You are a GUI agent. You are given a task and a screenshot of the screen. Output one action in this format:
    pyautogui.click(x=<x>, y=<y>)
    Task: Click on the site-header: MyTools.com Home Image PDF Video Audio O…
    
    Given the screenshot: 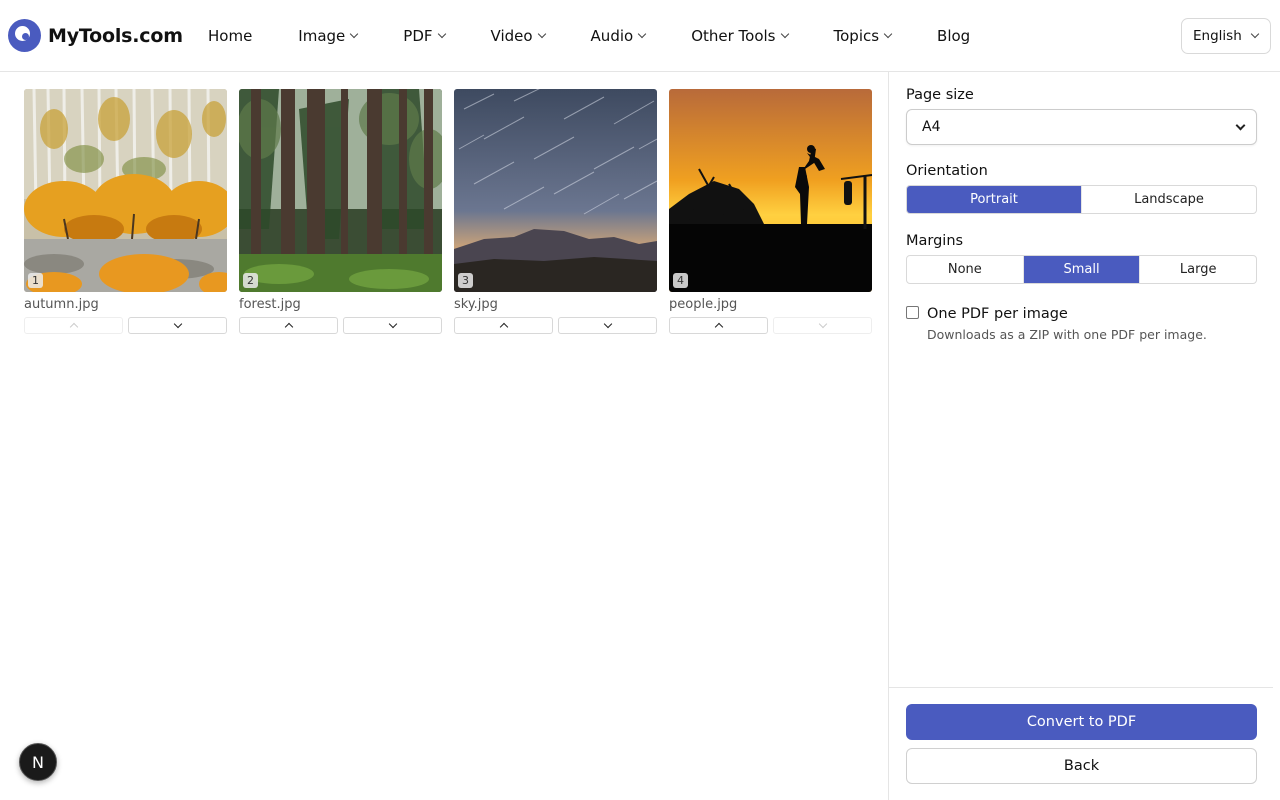 What is the action you would take?
    pyautogui.click(x=640, y=36)
    